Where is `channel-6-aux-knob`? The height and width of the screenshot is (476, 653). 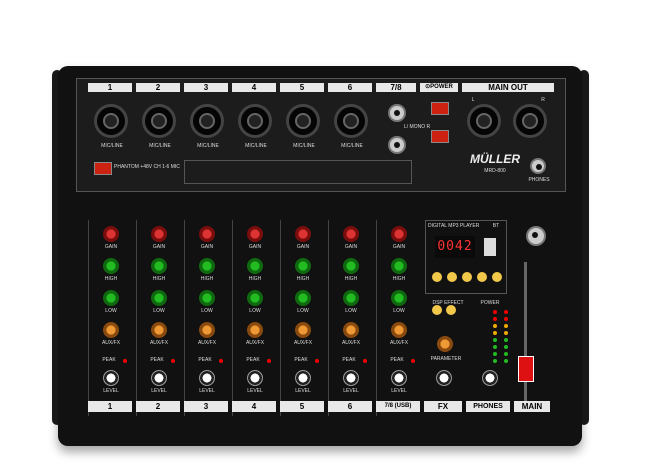
channel-6-aux-knob is located at coordinates (351, 330).